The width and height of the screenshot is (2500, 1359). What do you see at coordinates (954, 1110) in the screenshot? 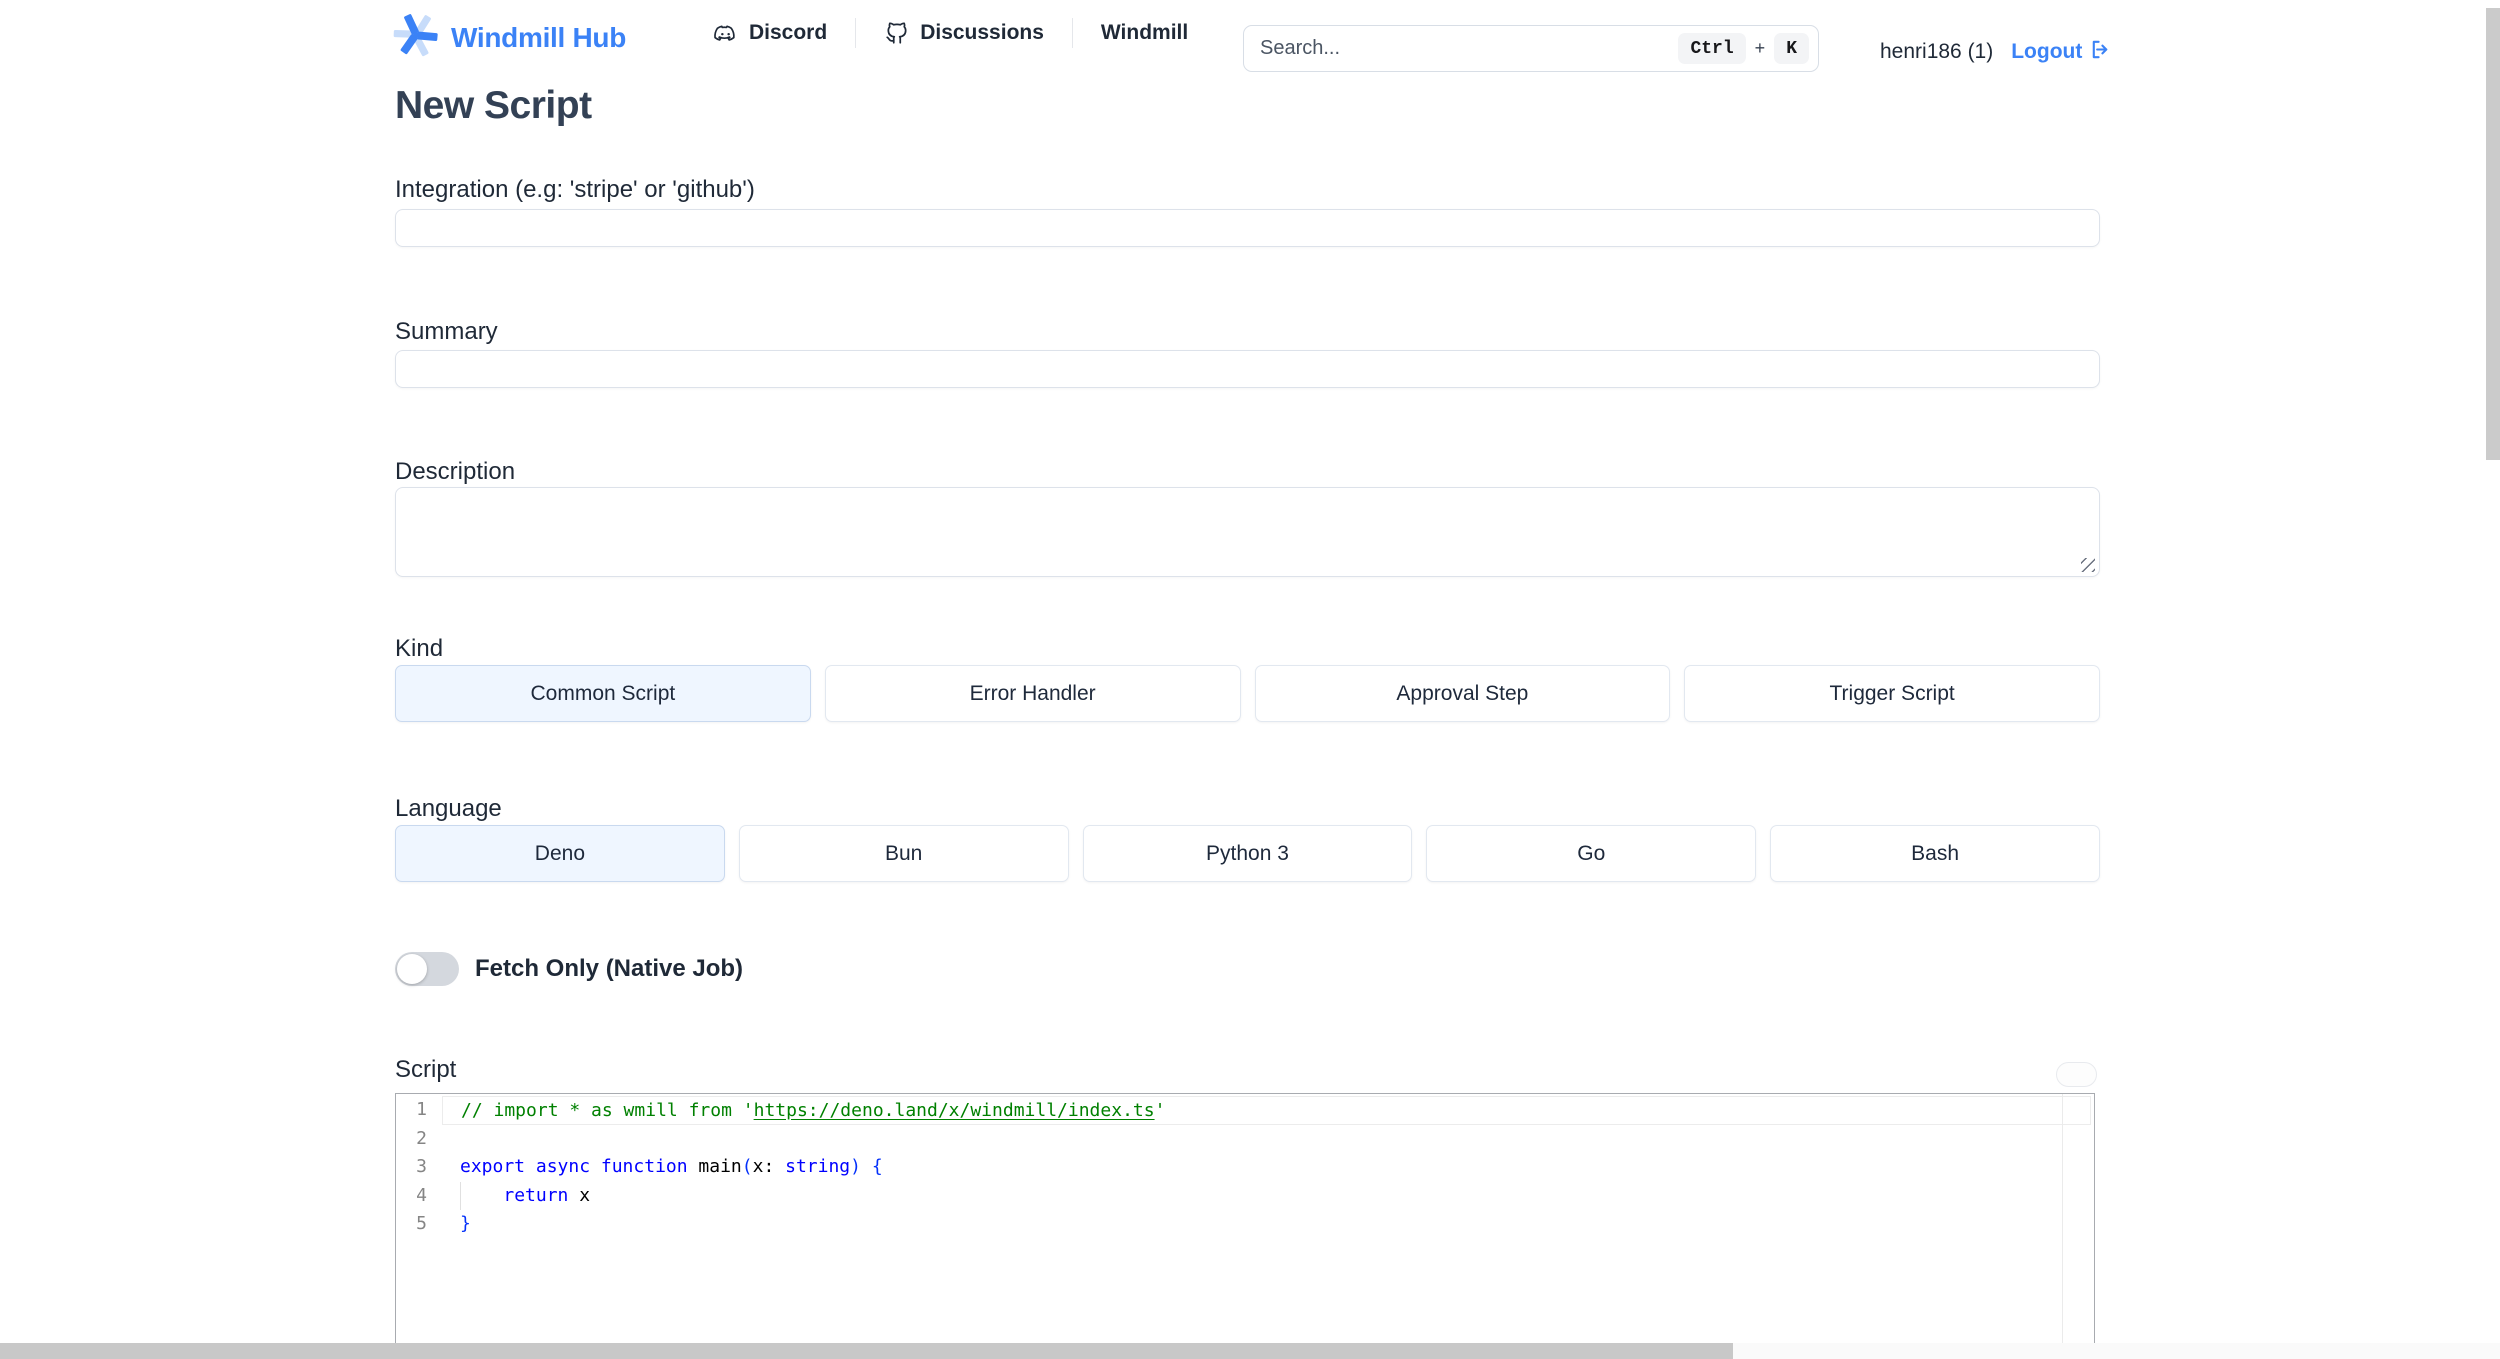
I see `code-token: https://deno.land/x/windmill/index.ts` at bounding box center [954, 1110].